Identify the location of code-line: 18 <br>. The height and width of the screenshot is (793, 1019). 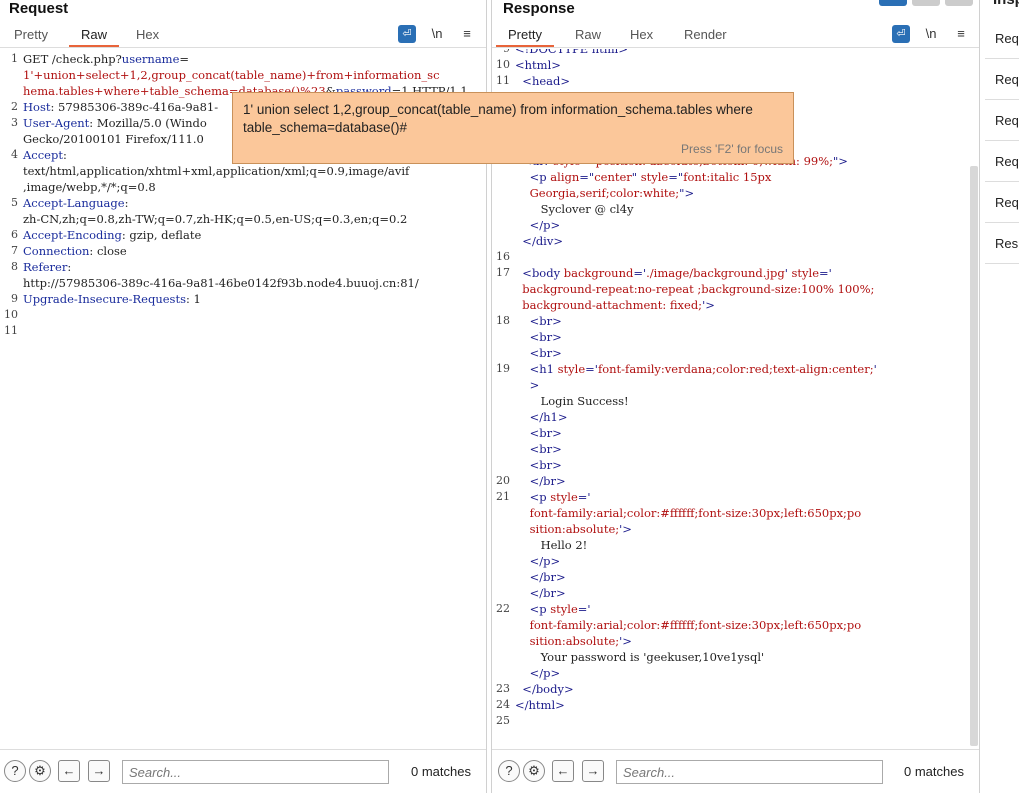
(735, 322).